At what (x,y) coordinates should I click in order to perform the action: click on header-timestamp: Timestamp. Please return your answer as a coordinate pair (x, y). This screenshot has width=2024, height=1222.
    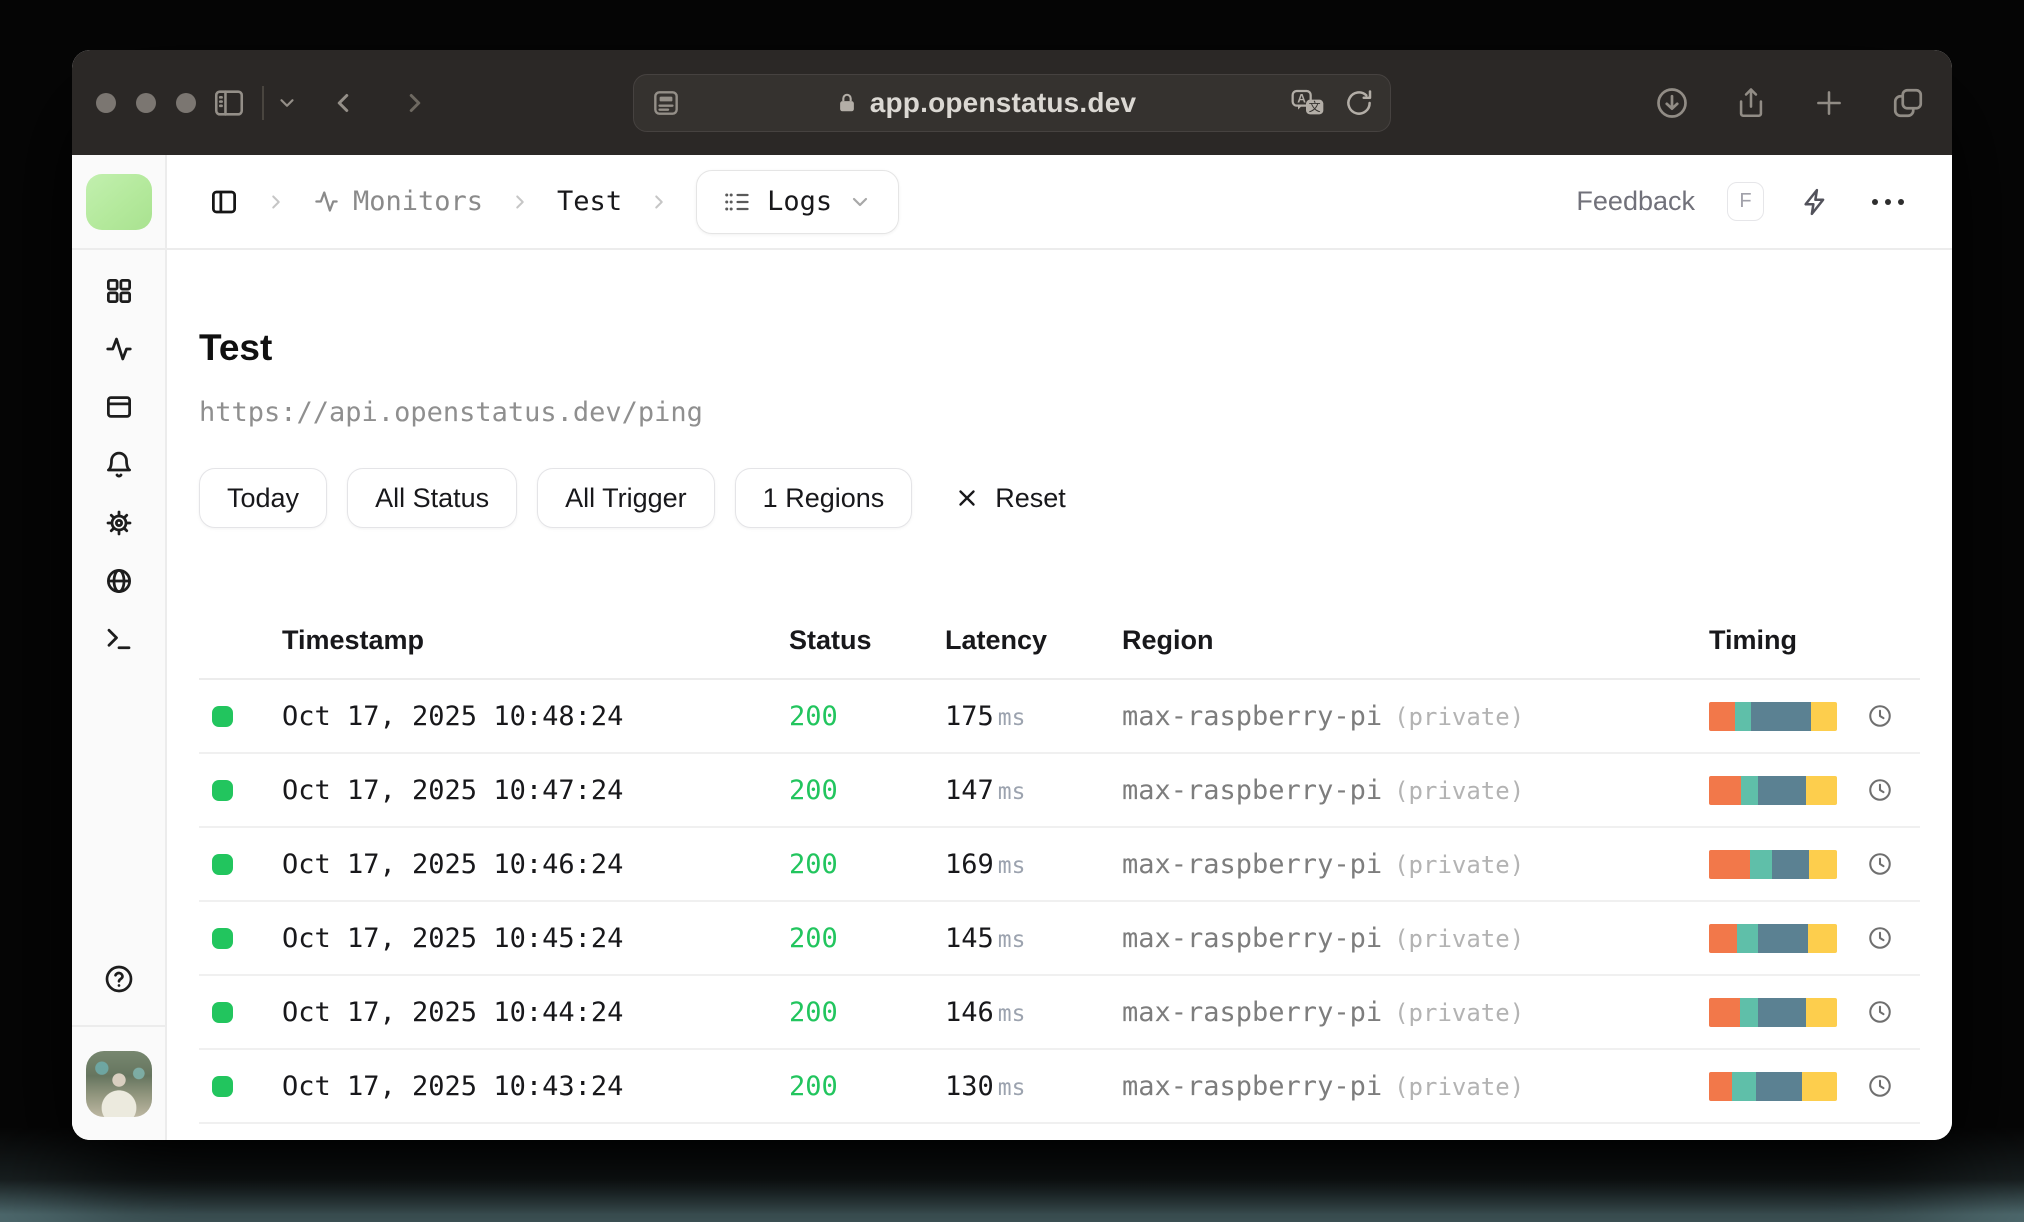
    Looking at the image, I should click on (353, 640).